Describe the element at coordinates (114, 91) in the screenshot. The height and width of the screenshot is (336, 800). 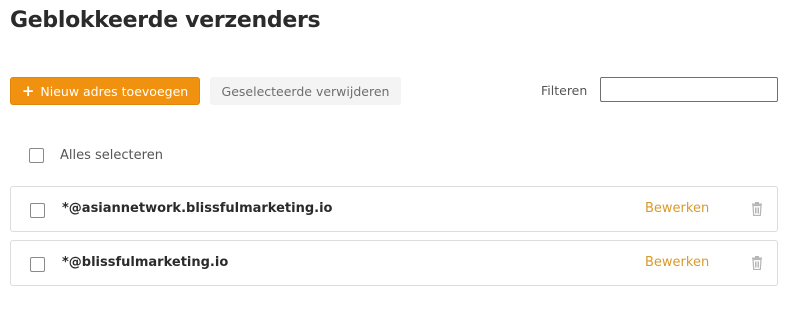
I see `add-address-label: Nieuw adres toevoegen` at that location.